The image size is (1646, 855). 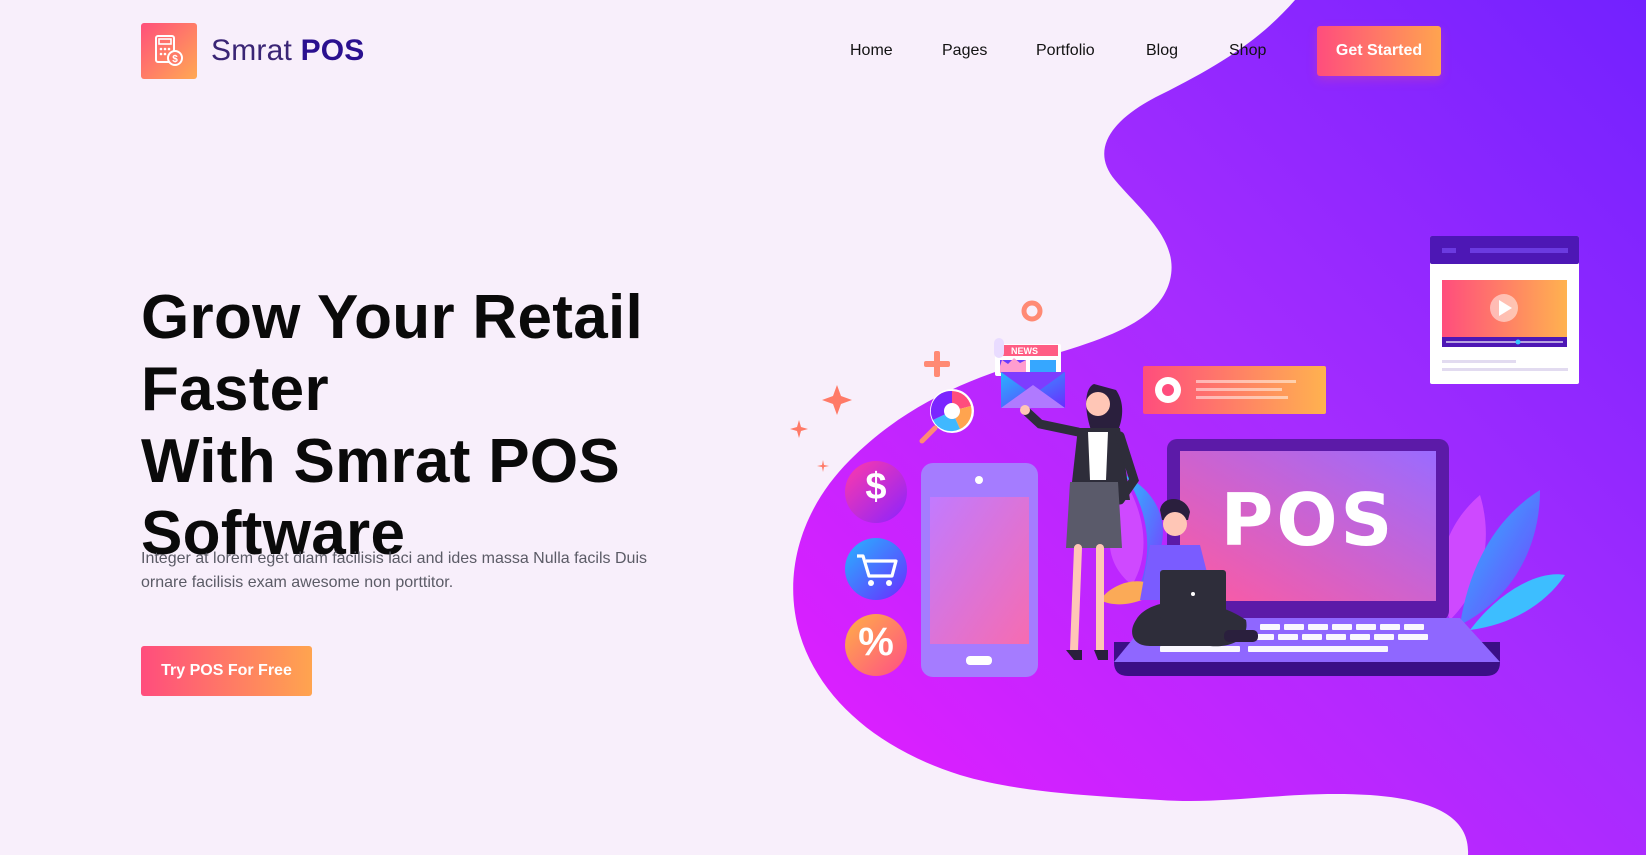 What do you see at coordinates (876, 487) in the screenshot?
I see `dollar-coin-label: $` at bounding box center [876, 487].